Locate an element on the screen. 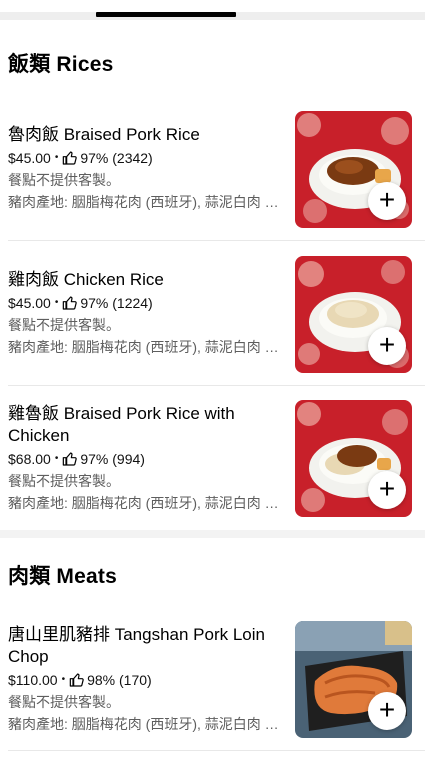  item-meta: $45.00 • 97% (2342) is located at coordinates (144, 158).